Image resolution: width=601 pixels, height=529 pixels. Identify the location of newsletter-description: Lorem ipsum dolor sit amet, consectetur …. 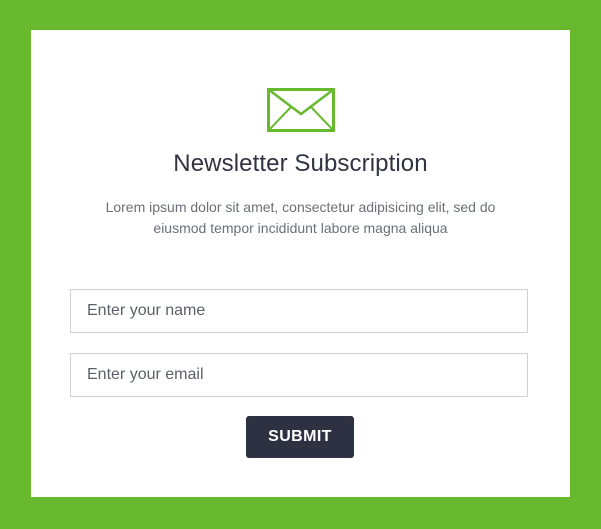
(300, 217).